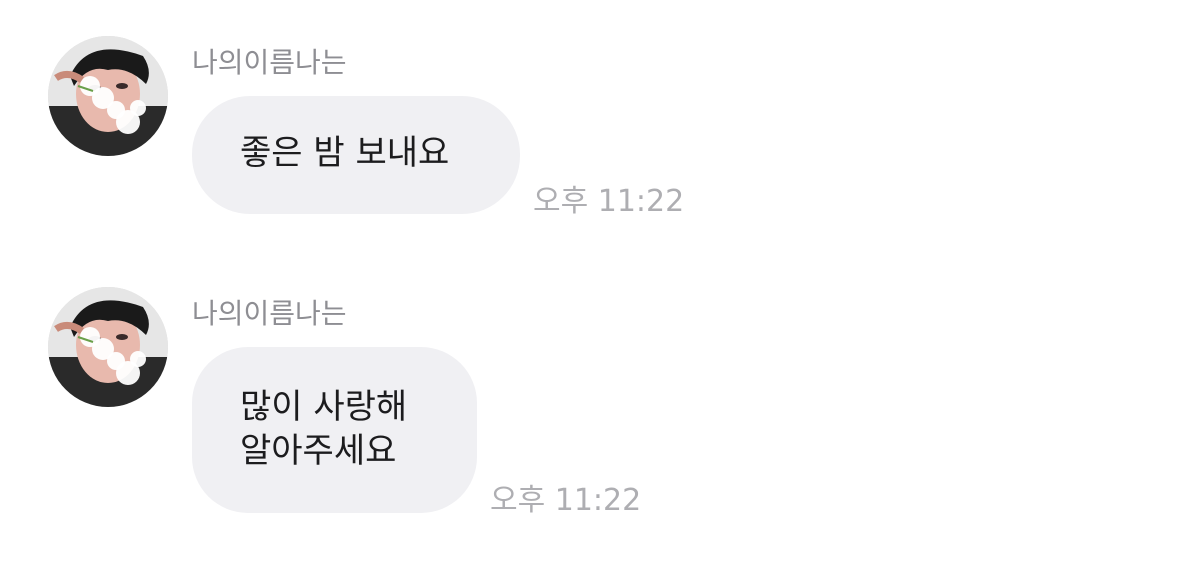 The width and height of the screenshot is (1200, 562). I want to click on message-text-line-1: 많이 사랑해, so click(324, 407).